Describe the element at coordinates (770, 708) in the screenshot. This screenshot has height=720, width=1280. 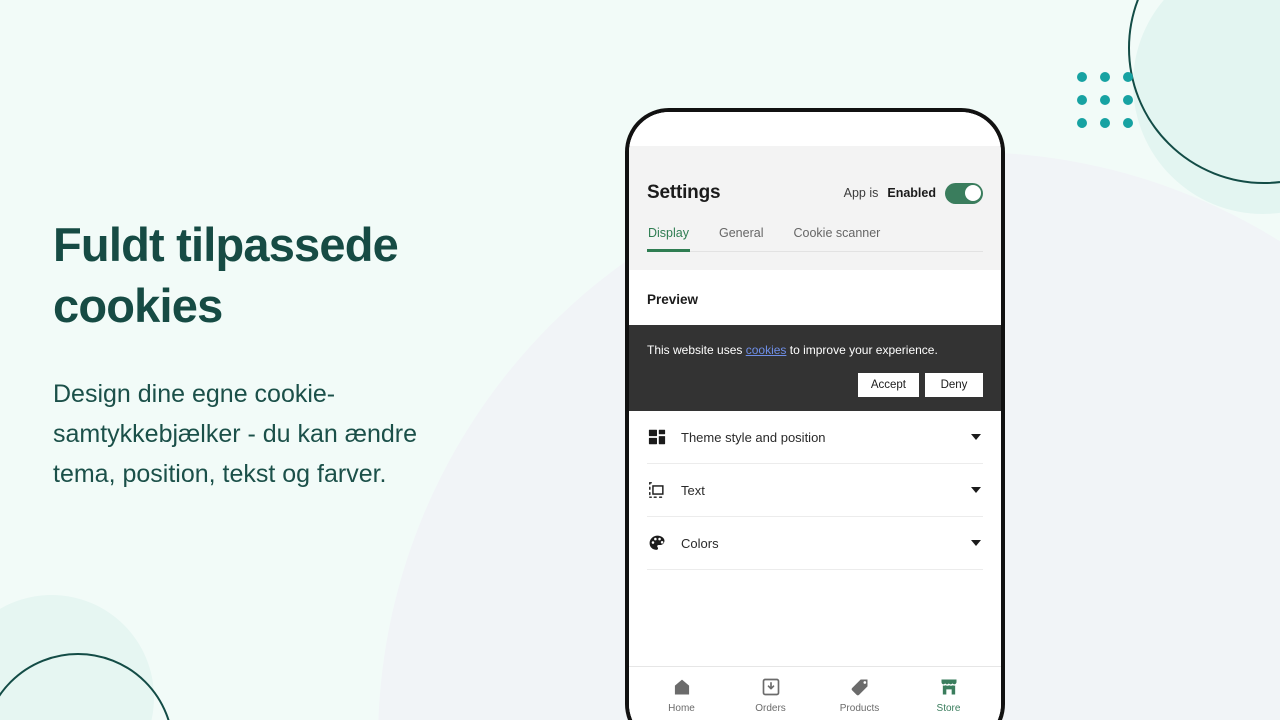
I see `nav-label: Orders` at that location.